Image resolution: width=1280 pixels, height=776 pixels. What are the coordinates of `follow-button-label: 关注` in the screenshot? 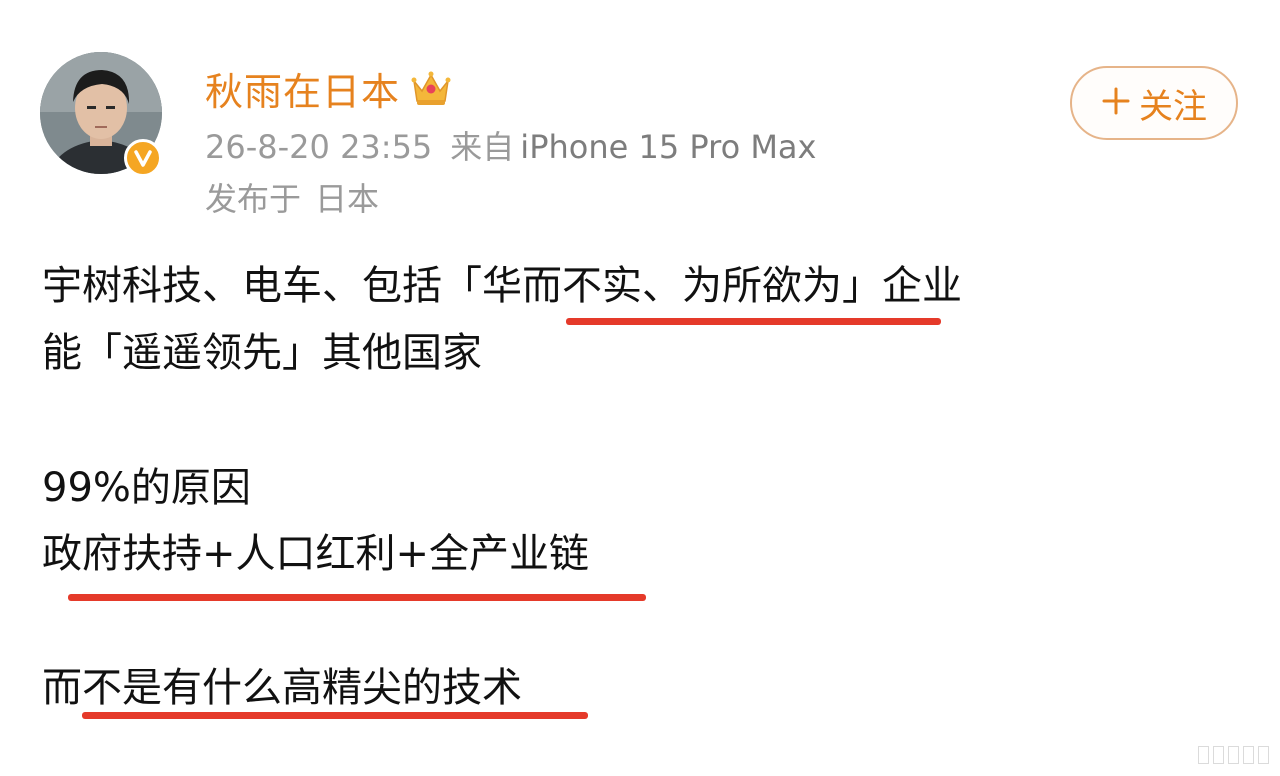 It's located at (1173, 106).